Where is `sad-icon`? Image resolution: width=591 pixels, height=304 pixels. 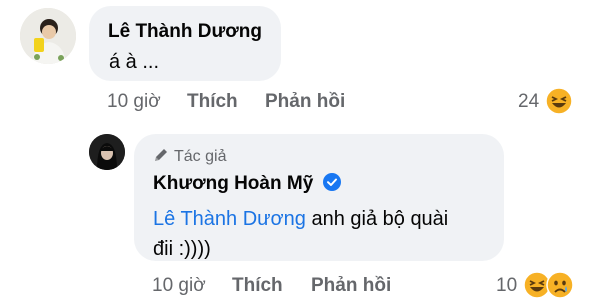 sad-icon is located at coordinates (560, 285).